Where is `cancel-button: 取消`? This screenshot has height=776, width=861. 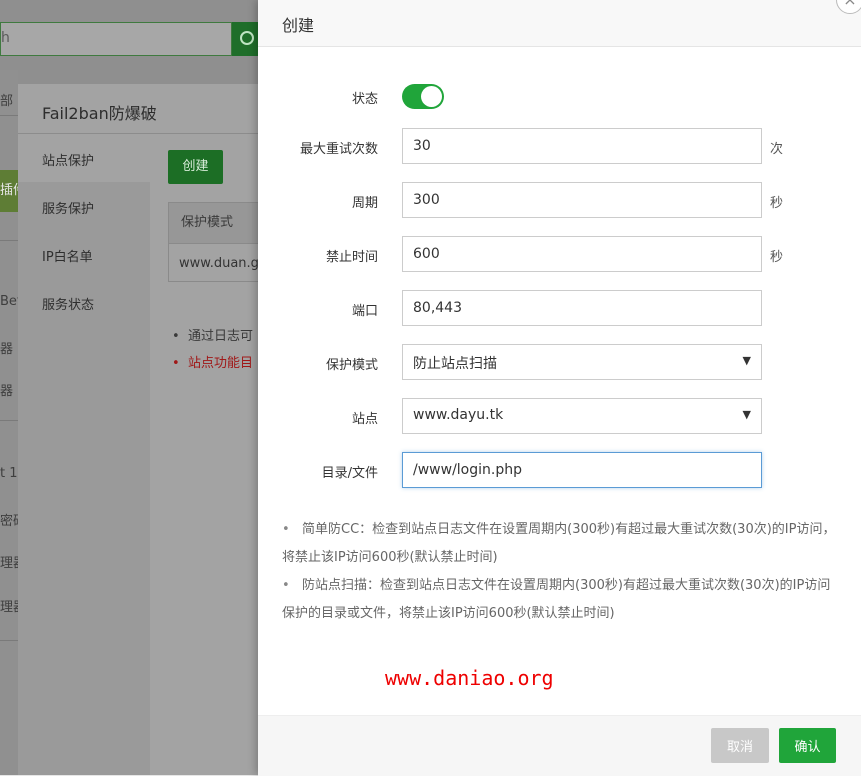 cancel-button: 取消 is located at coordinates (740, 745).